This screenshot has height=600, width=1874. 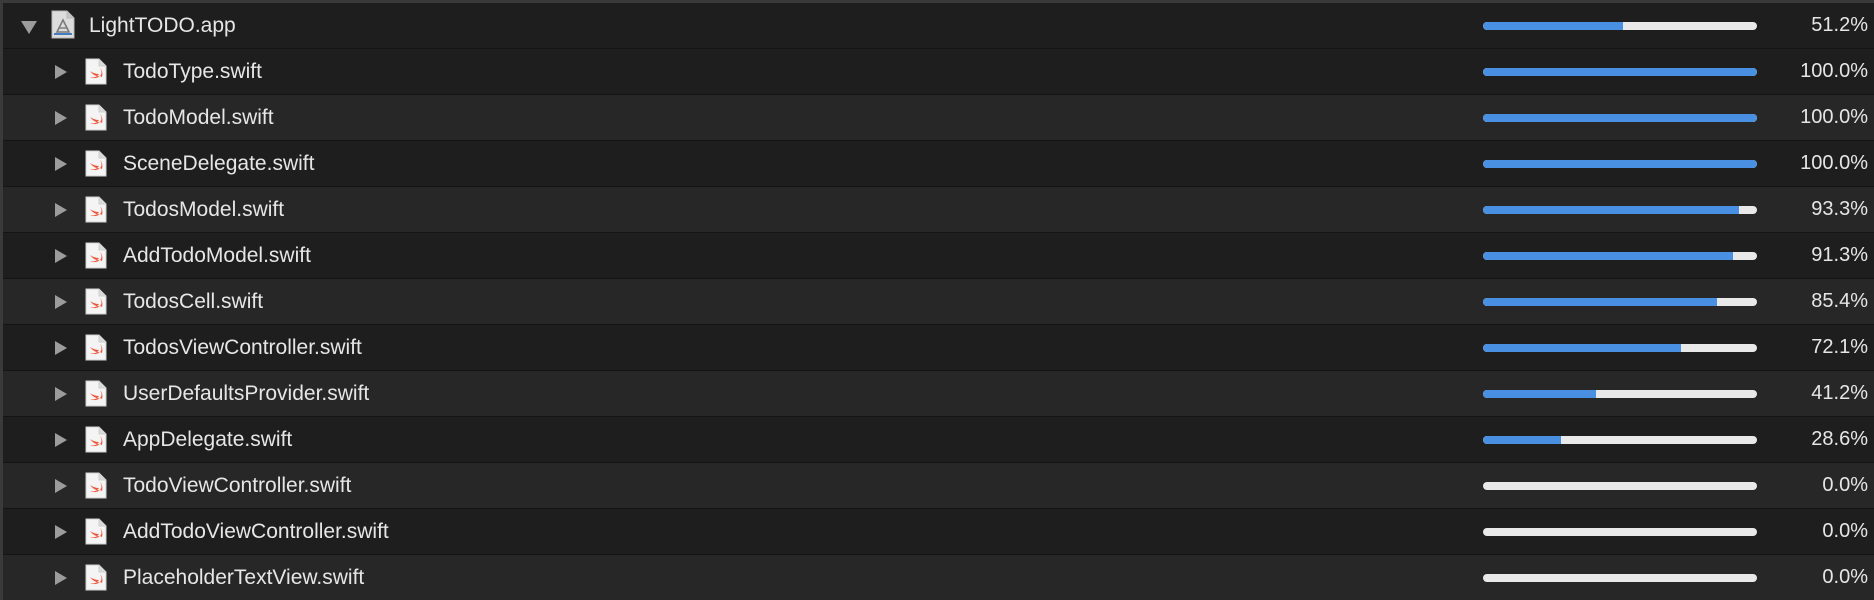 What do you see at coordinates (938, 577) in the screenshot?
I see `file-row-placeholder-text-view: PlaceholderTextView.swift 0.0%` at bounding box center [938, 577].